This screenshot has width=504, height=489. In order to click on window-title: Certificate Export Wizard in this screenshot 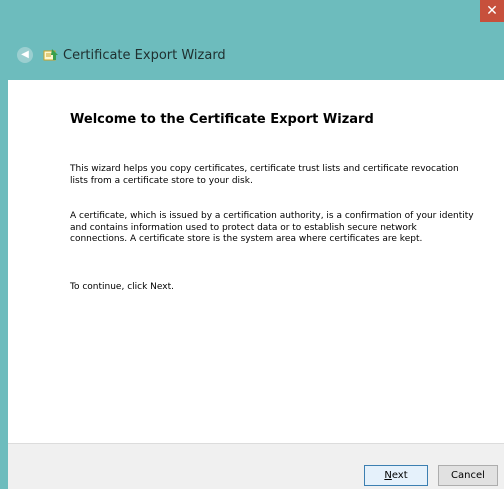, I will do `click(144, 55)`.